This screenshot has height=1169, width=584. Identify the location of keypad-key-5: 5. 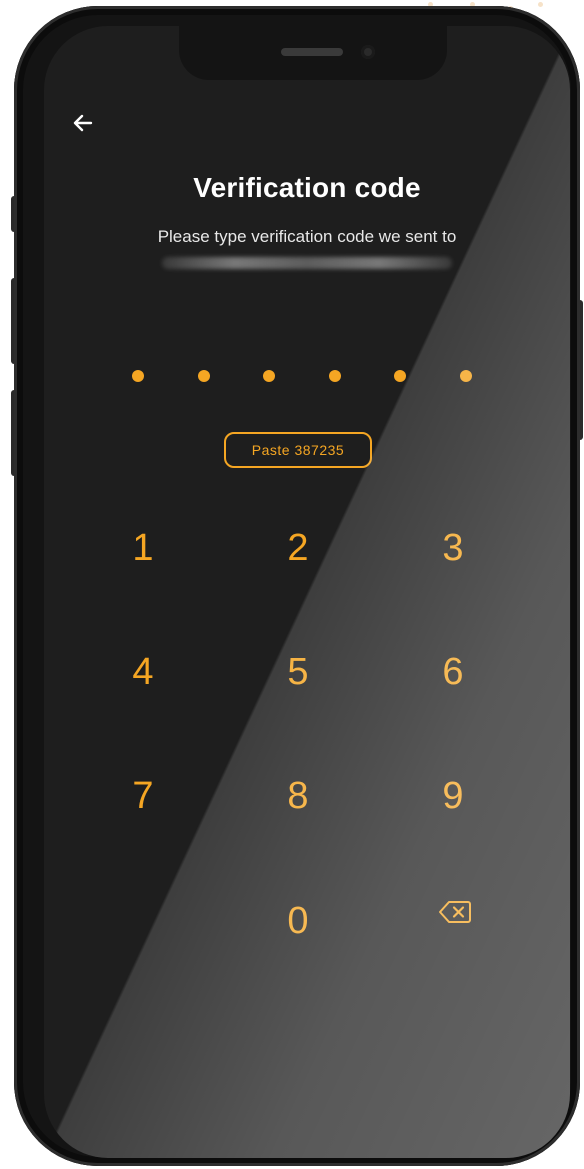
(298, 672).